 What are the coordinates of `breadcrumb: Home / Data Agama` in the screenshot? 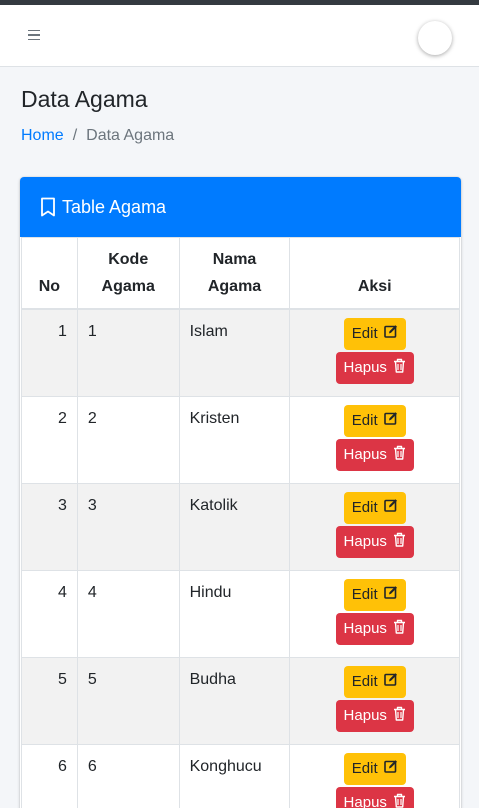 It's located at (97, 136).